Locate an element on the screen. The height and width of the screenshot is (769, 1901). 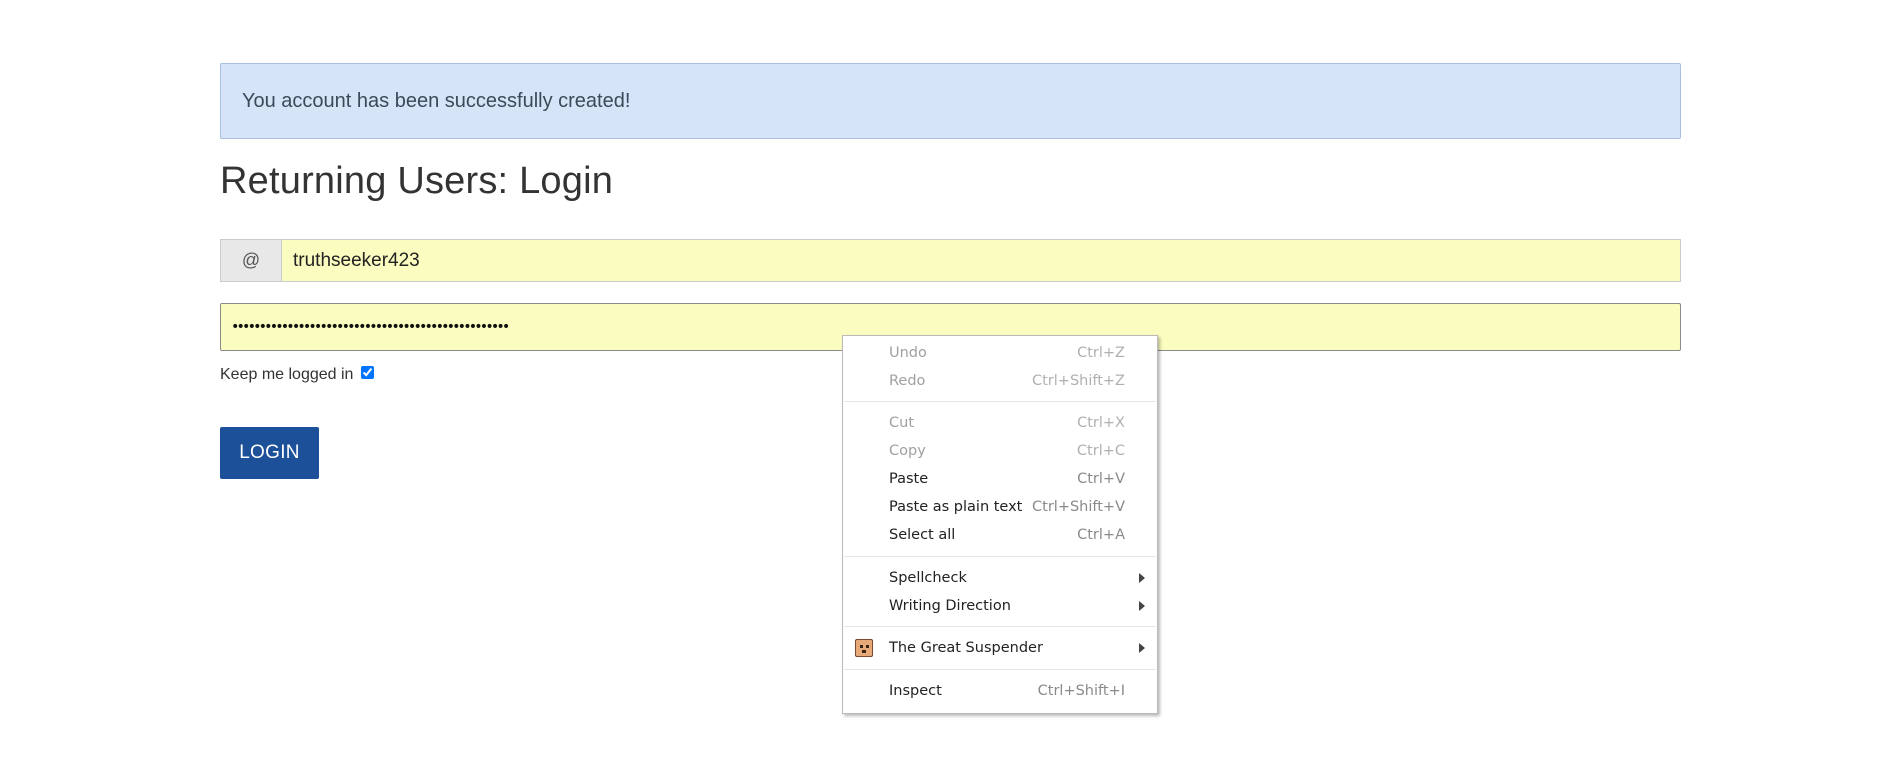
menu-item-label: Paste is located at coordinates (909, 479).